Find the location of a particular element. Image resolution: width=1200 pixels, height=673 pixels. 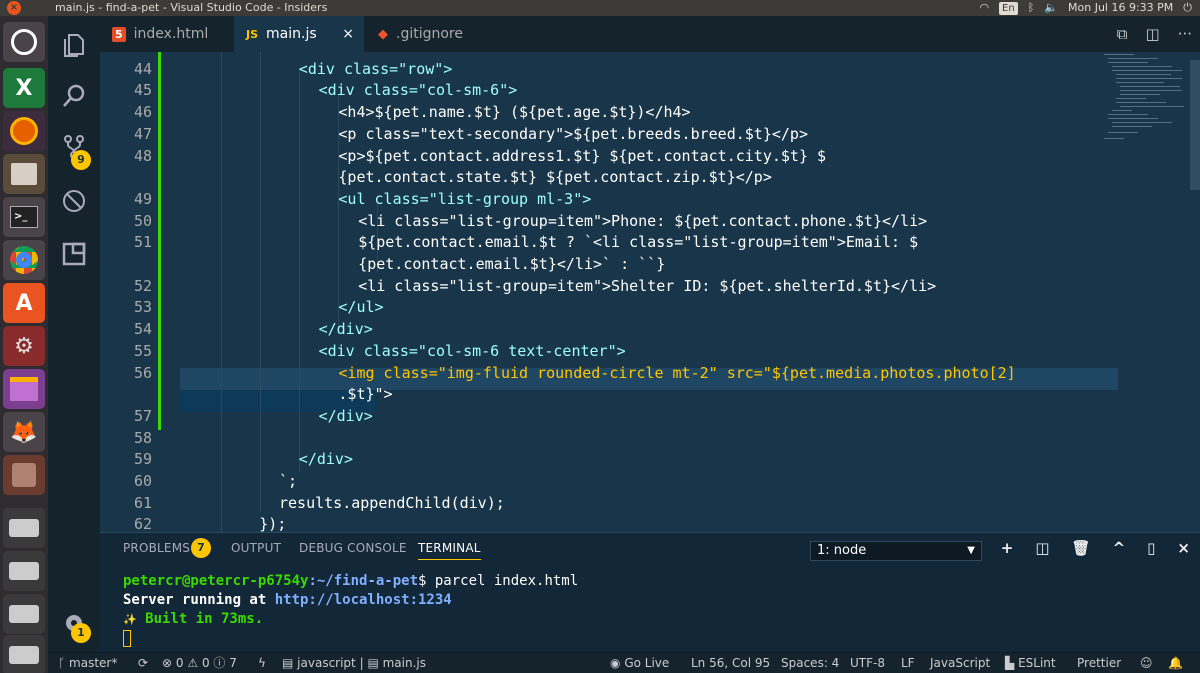

editor-actions: ⧉ ◫ ··· is located at coordinates (1154, 34).